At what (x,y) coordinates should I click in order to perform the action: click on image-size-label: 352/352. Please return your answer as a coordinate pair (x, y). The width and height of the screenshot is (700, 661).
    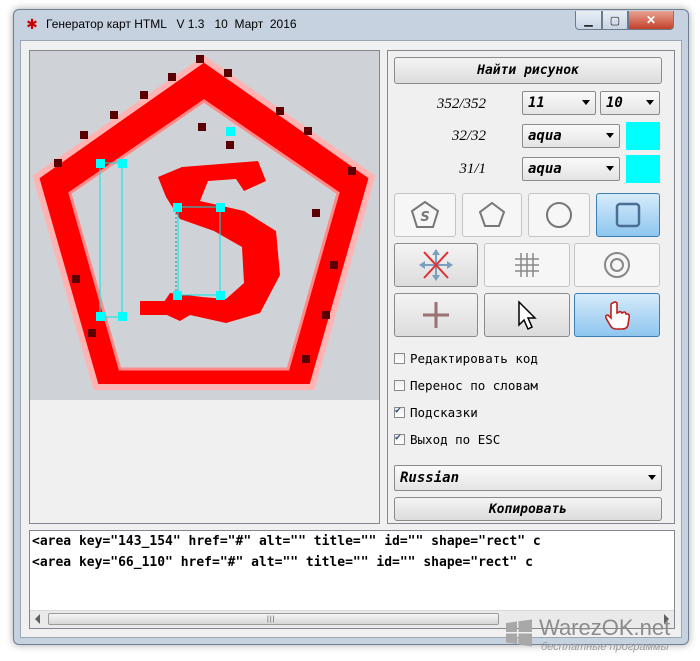
    Looking at the image, I should click on (461, 104).